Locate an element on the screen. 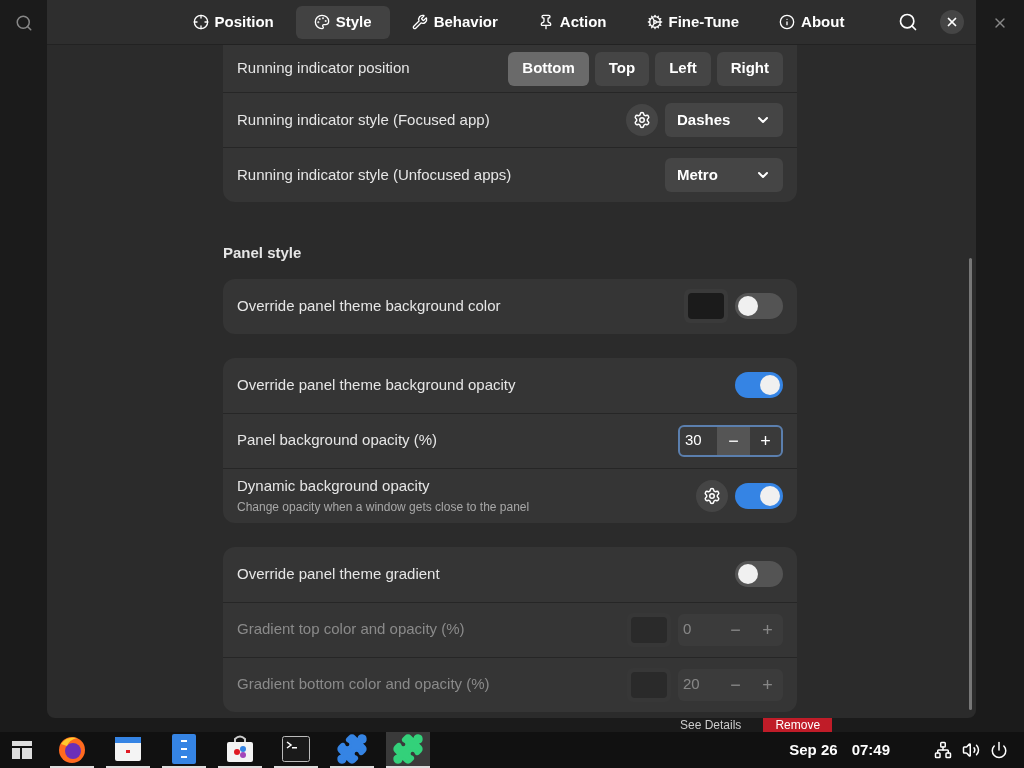  segment-button: Top is located at coordinates (622, 68).